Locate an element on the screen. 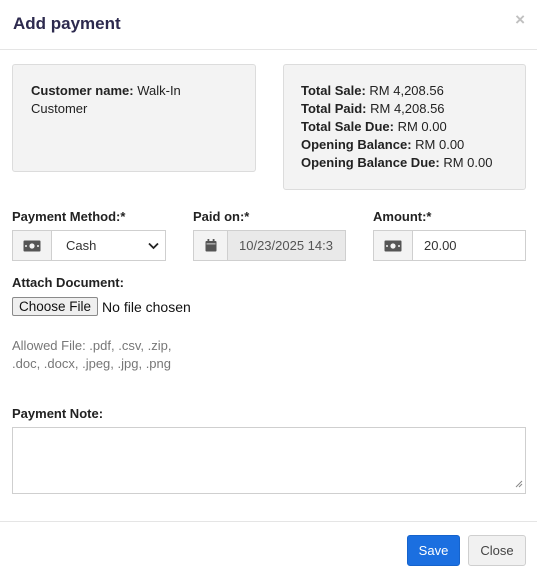 The image size is (537, 579). total-paid-value: RM 4,208.56 is located at coordinates (407, 108).